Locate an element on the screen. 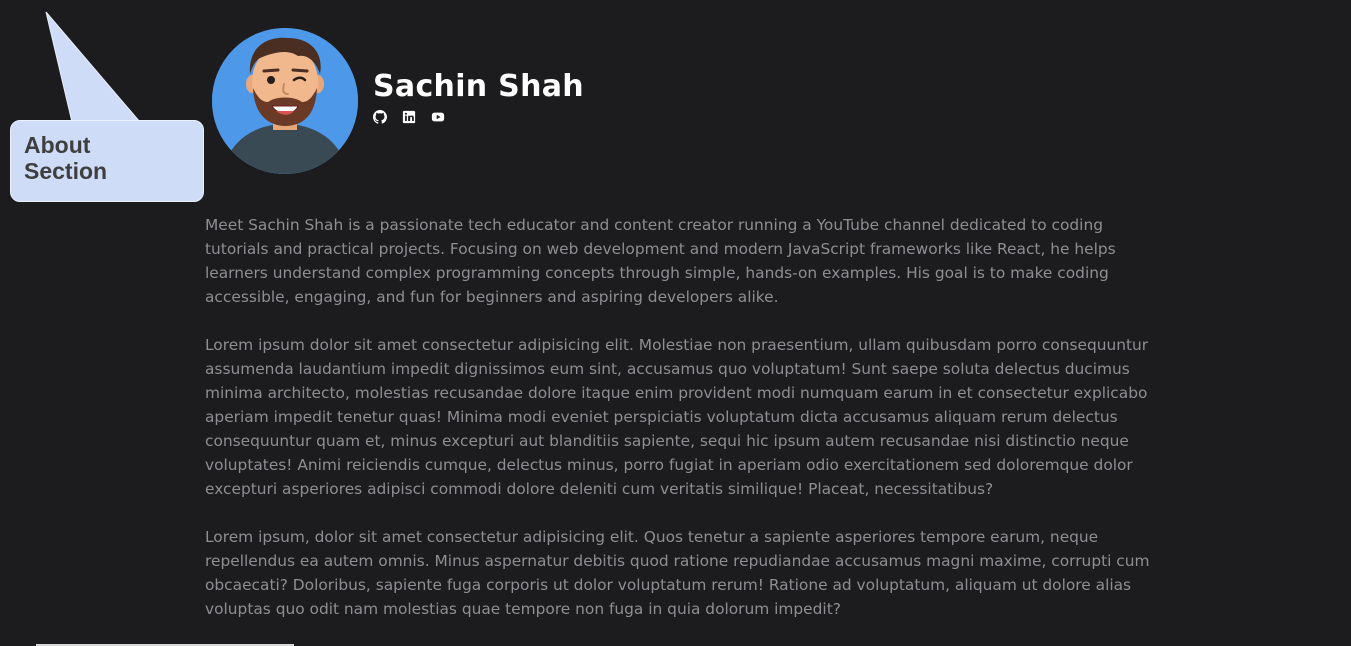 The width and height of the screenshot is (1351, 646). youtube-icon is located at coordinates (438, 117).